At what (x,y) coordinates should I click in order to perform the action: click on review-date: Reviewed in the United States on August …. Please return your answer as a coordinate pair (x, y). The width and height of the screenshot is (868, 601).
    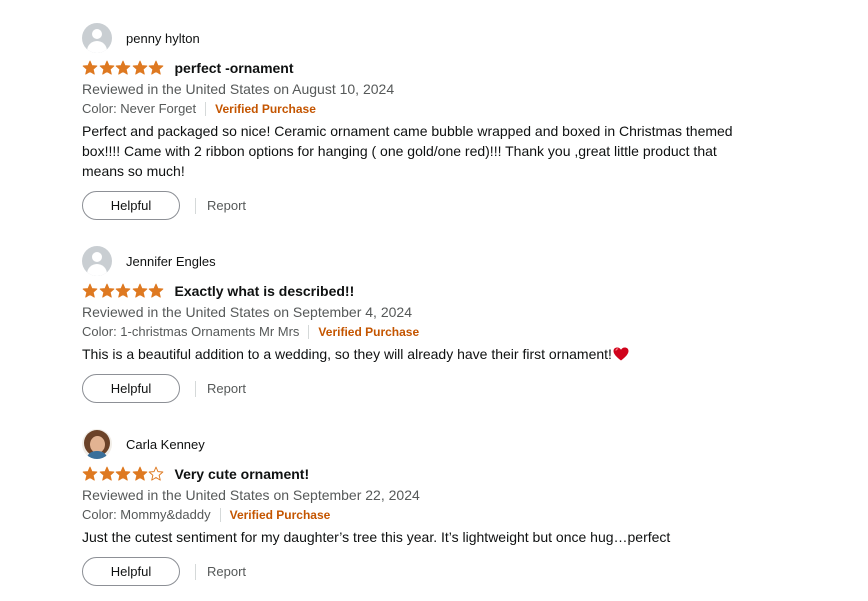
    Looking at the image, I should click on (238, 89).